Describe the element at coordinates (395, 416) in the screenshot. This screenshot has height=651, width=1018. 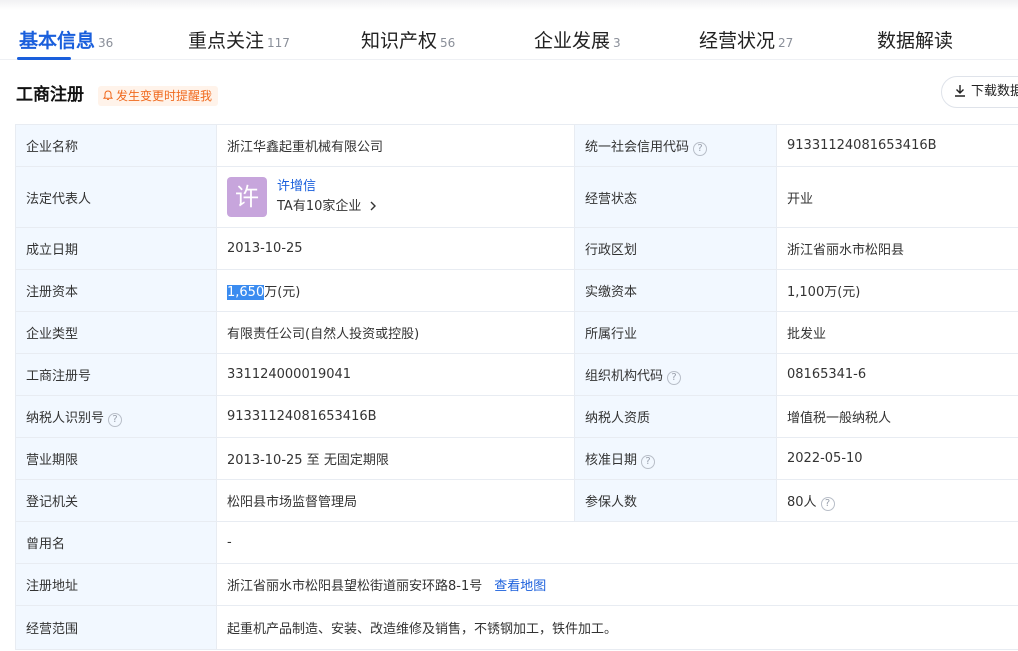
I see `taxpayer-id-value: 91331124081653416B` at that location.